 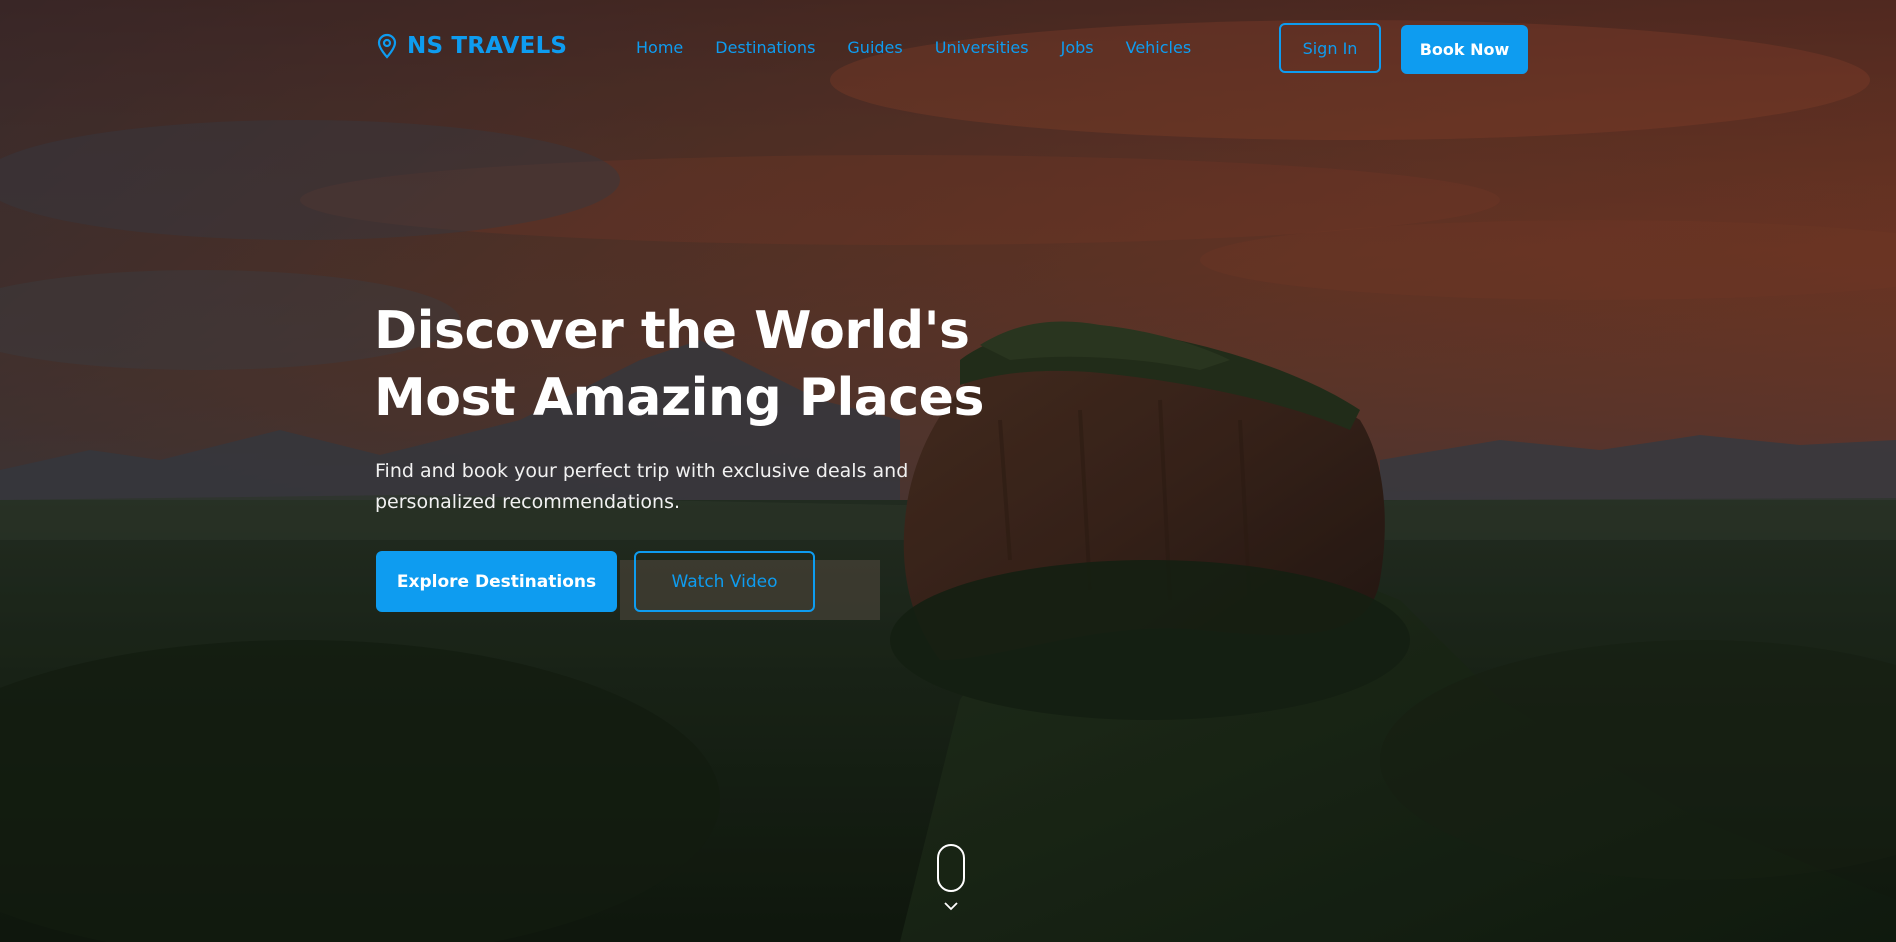 What do you see at coordinates (679, 398) in the screenshot?
I see `hero-title-line-2: Most Amazing Places` at bounding box center [679, 398].